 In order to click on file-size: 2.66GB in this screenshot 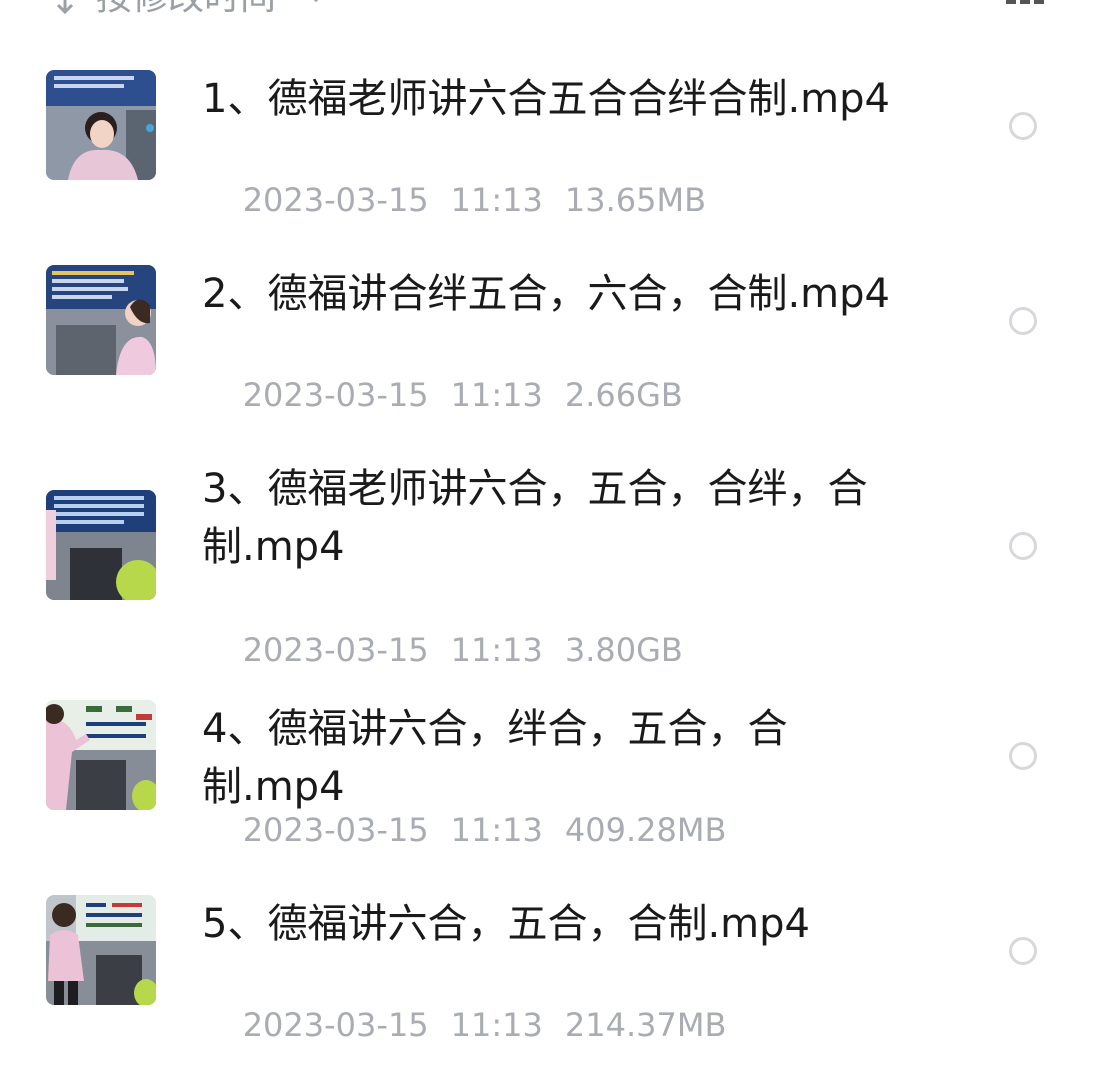, I will do `click(623, 395)`.